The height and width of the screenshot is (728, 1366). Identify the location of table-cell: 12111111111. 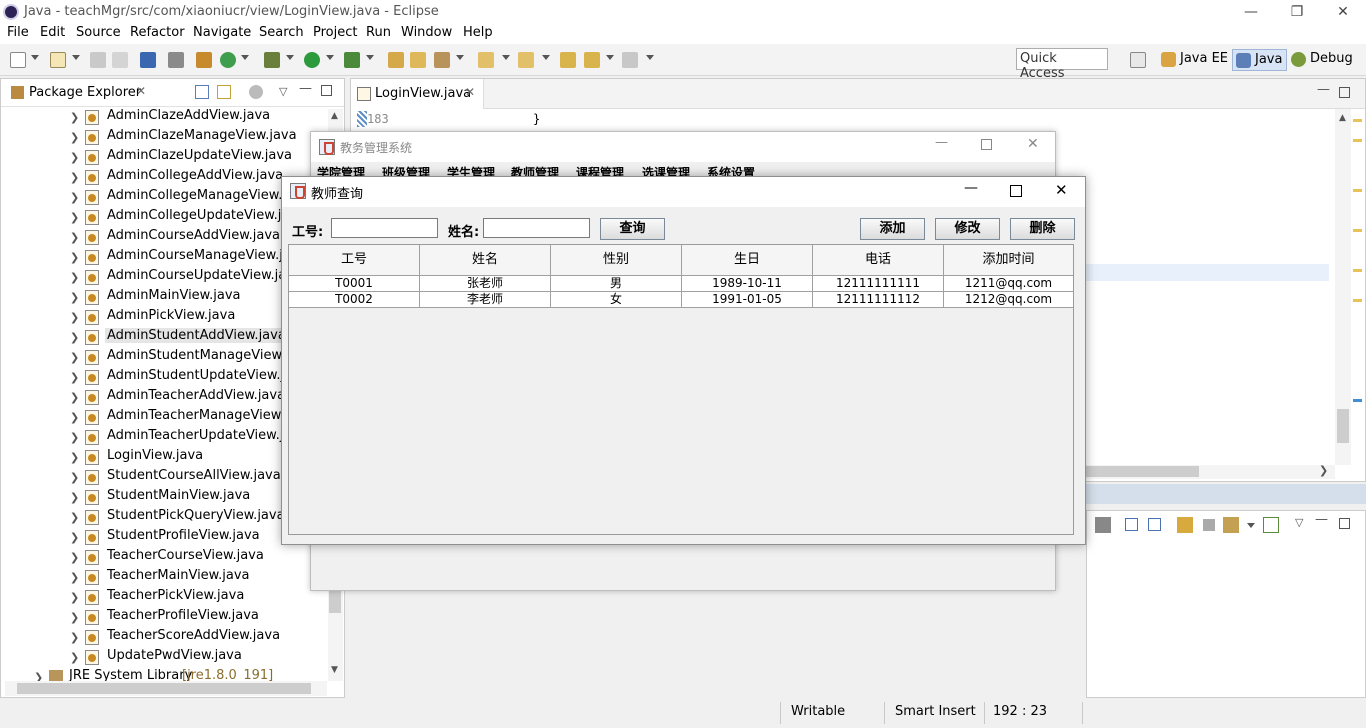
(878, 284).